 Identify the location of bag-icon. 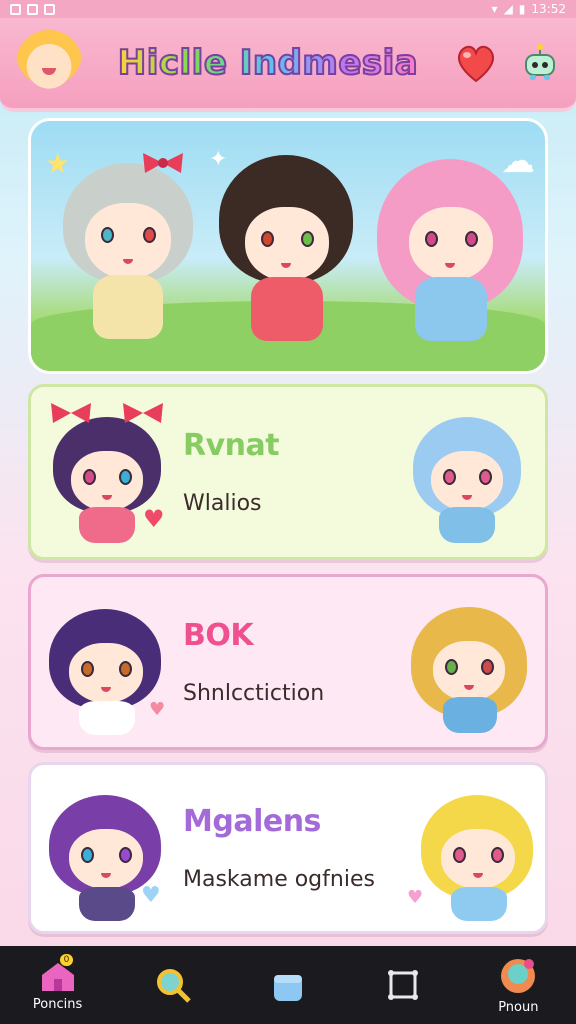
(287, 988).